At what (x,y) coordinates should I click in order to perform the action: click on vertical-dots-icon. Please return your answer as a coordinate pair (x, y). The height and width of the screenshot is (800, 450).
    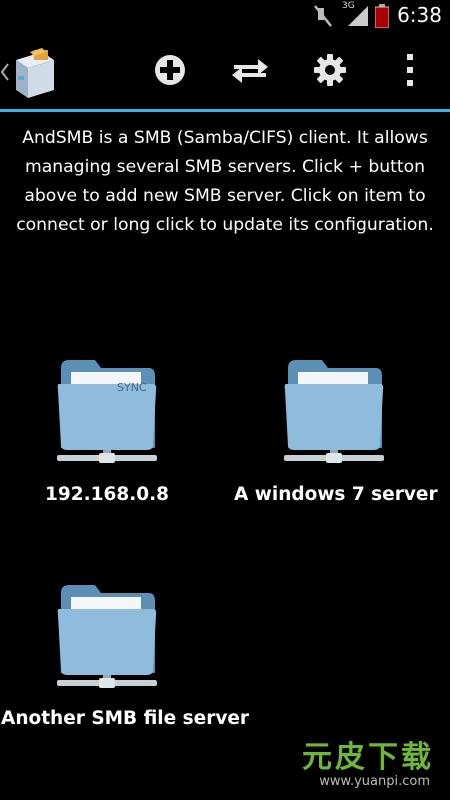
    Looking at the image, I should click on (410, 70).